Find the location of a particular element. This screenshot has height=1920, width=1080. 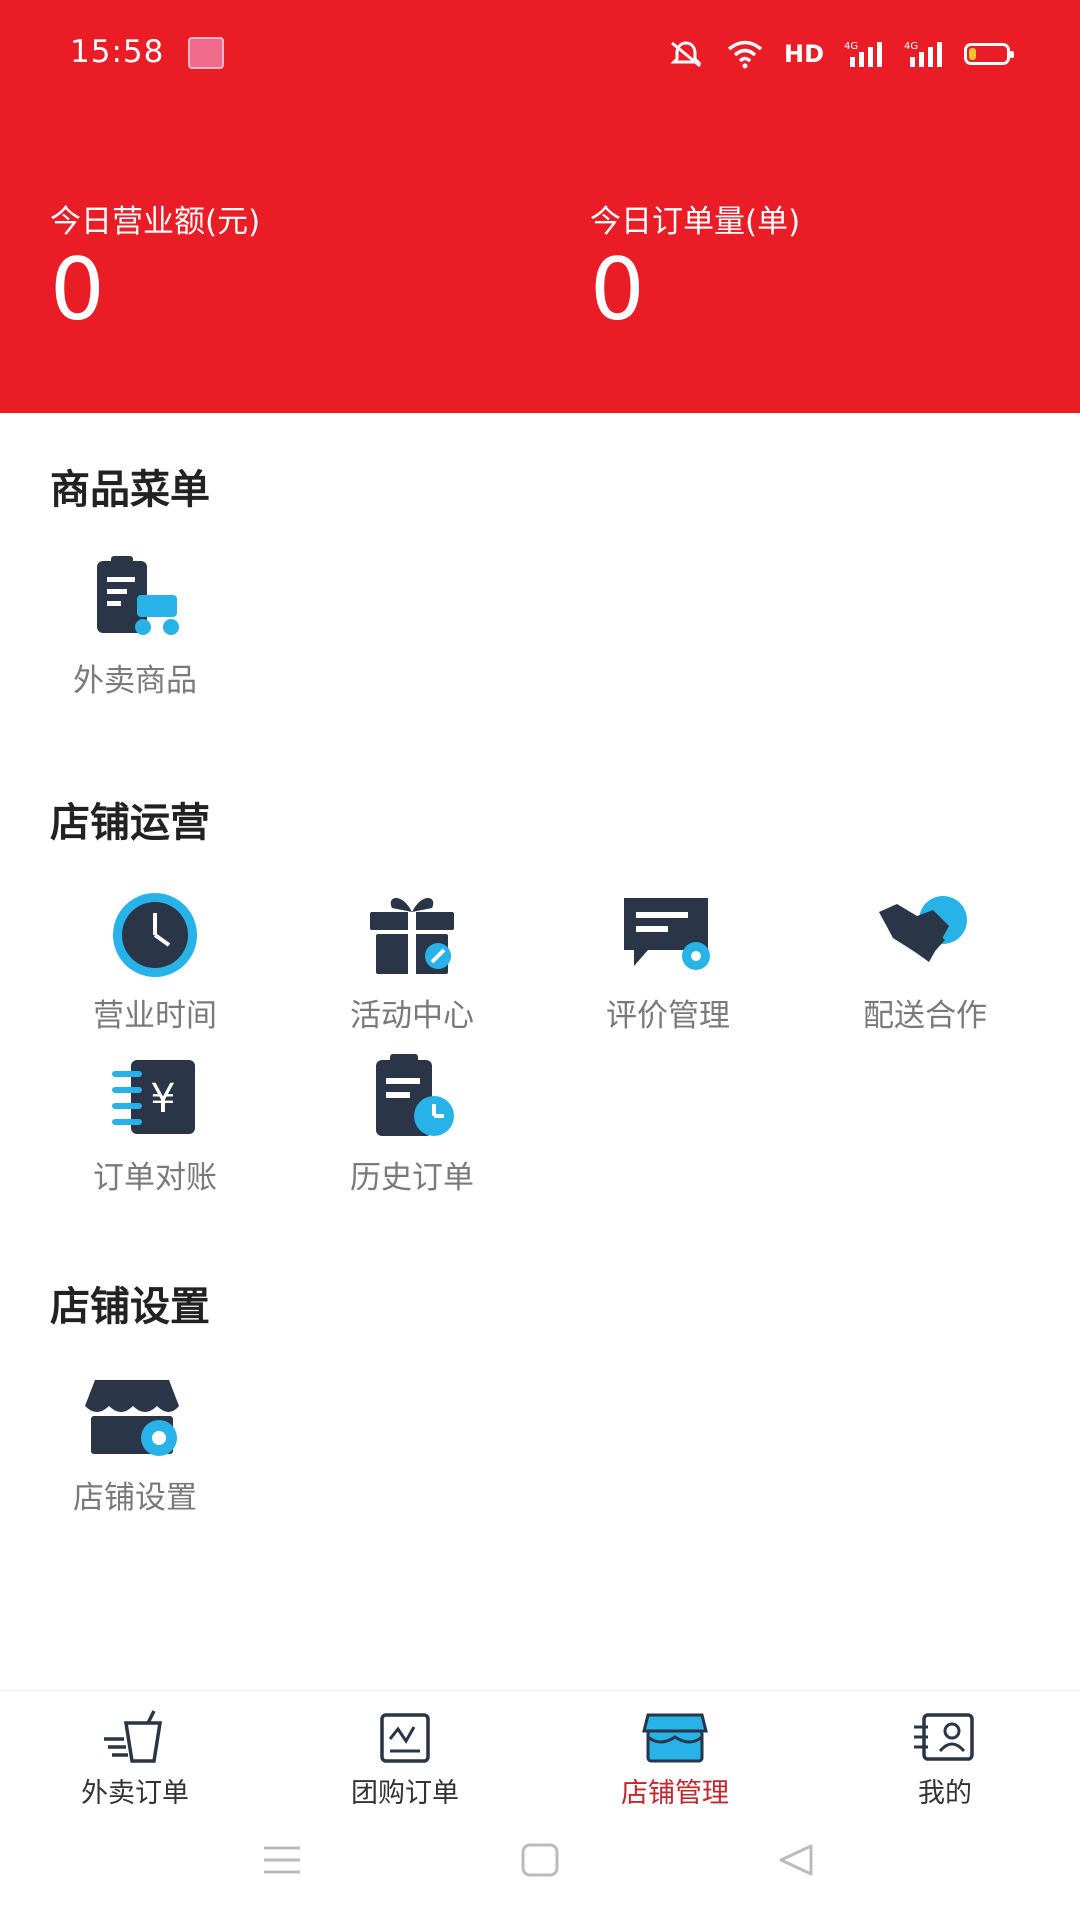

handshake-icon is located at coordinates (923, 929).